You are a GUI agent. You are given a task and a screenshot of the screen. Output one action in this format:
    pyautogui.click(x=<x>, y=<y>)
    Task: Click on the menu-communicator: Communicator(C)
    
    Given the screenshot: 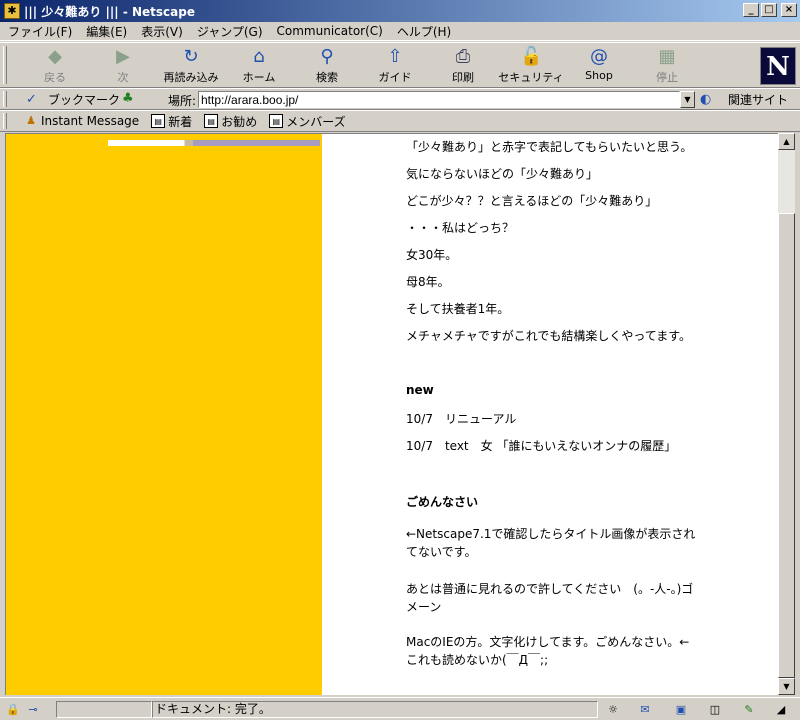 What is the action you would take?
    pyautogui.click(x=330, y=31)
    